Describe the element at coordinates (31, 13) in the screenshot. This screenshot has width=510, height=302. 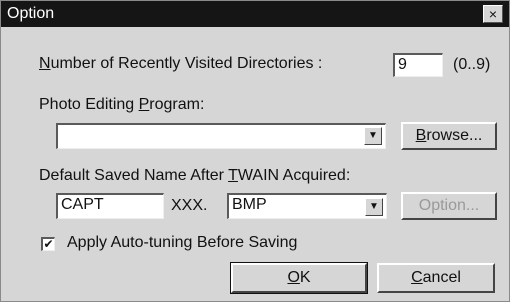
I see `window-title: Option` at that location.